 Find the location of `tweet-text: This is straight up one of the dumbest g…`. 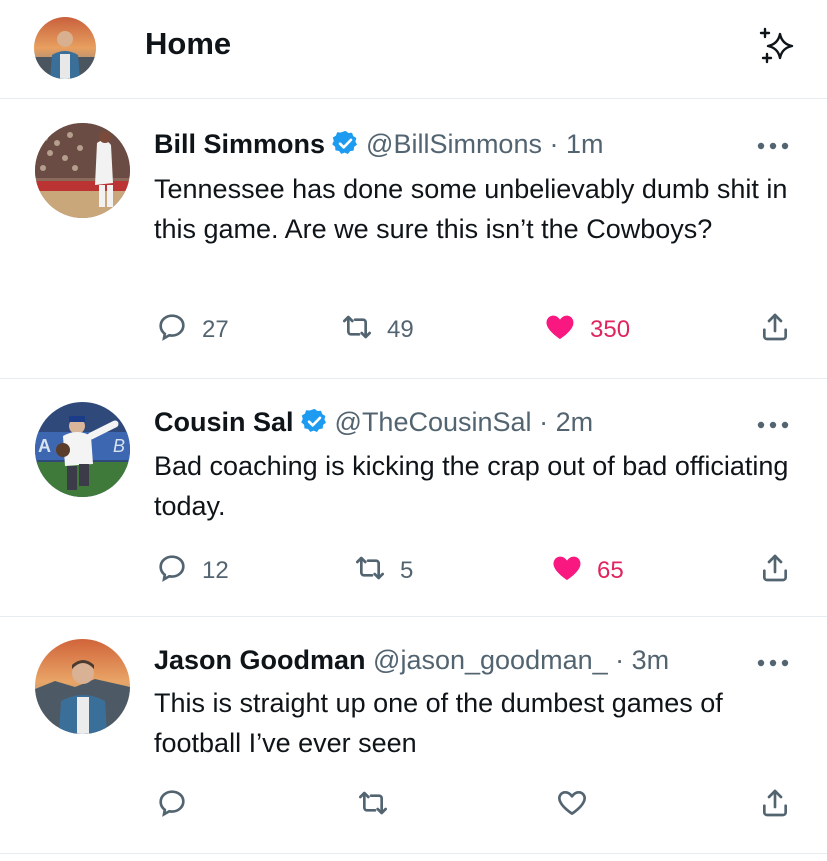

tweet-text: This is straight up one of the dumbest g… is located at coordinates (438, 723).